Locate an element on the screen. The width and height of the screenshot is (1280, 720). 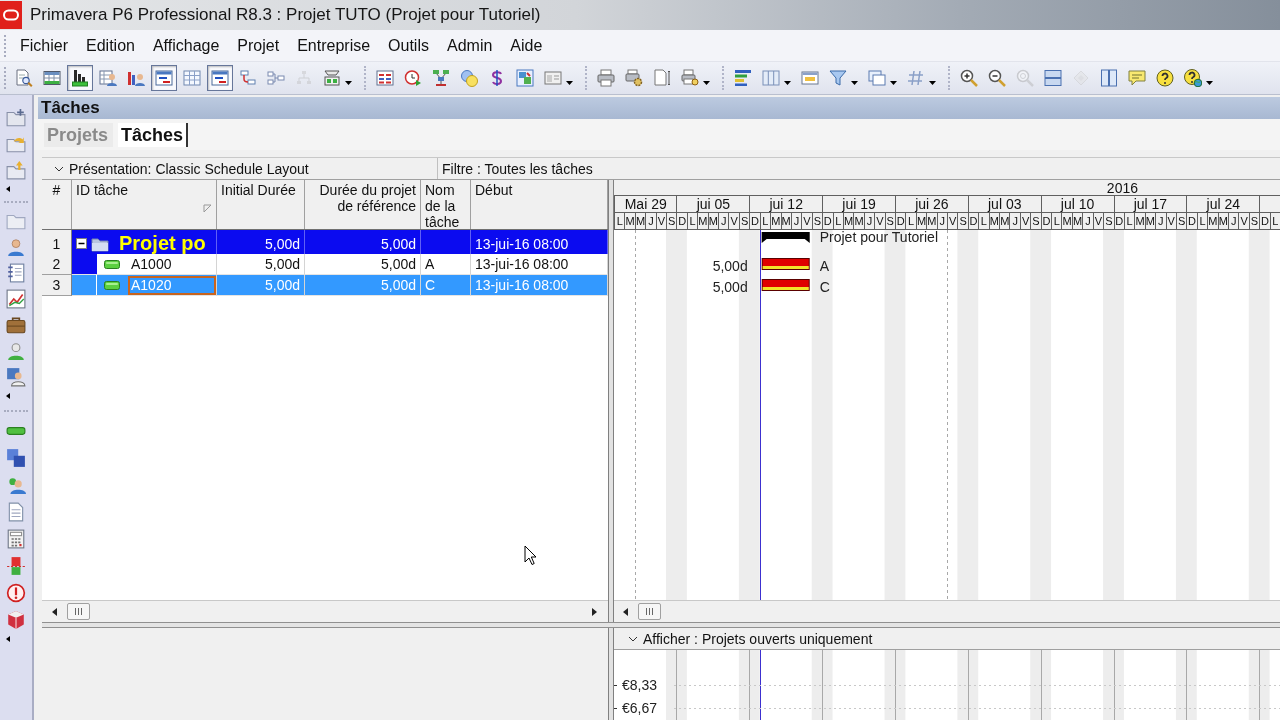
table-row: 3 A1020 5,00d 5,00d C 13-jui-16 08:00 is located at coordinates (325, 285).